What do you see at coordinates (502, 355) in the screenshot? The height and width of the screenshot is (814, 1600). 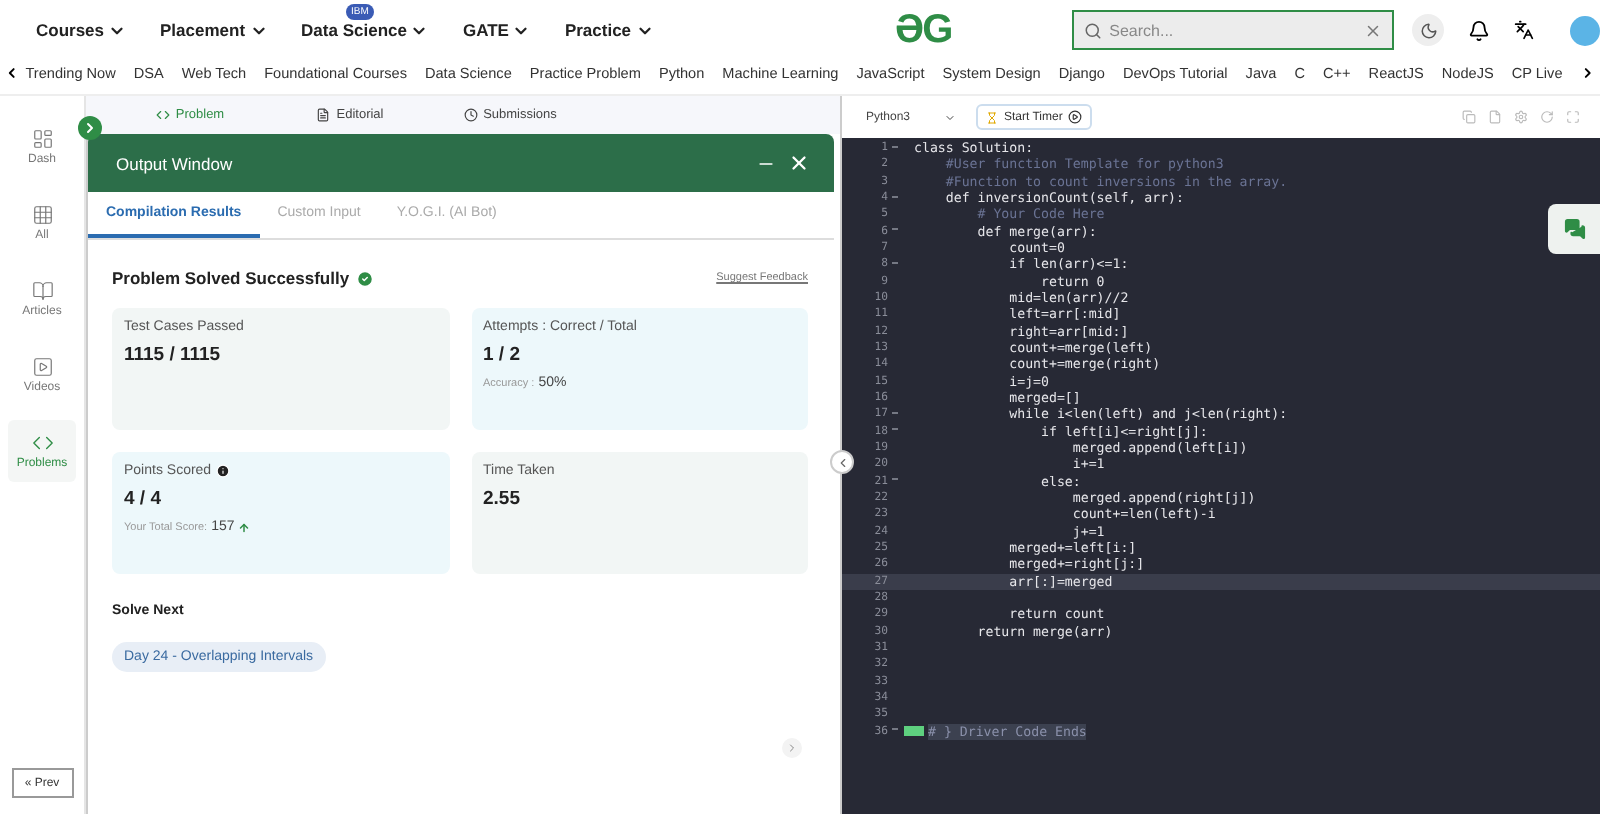 I see `card-value: 1 / 2` at bounding box center [502, 355].